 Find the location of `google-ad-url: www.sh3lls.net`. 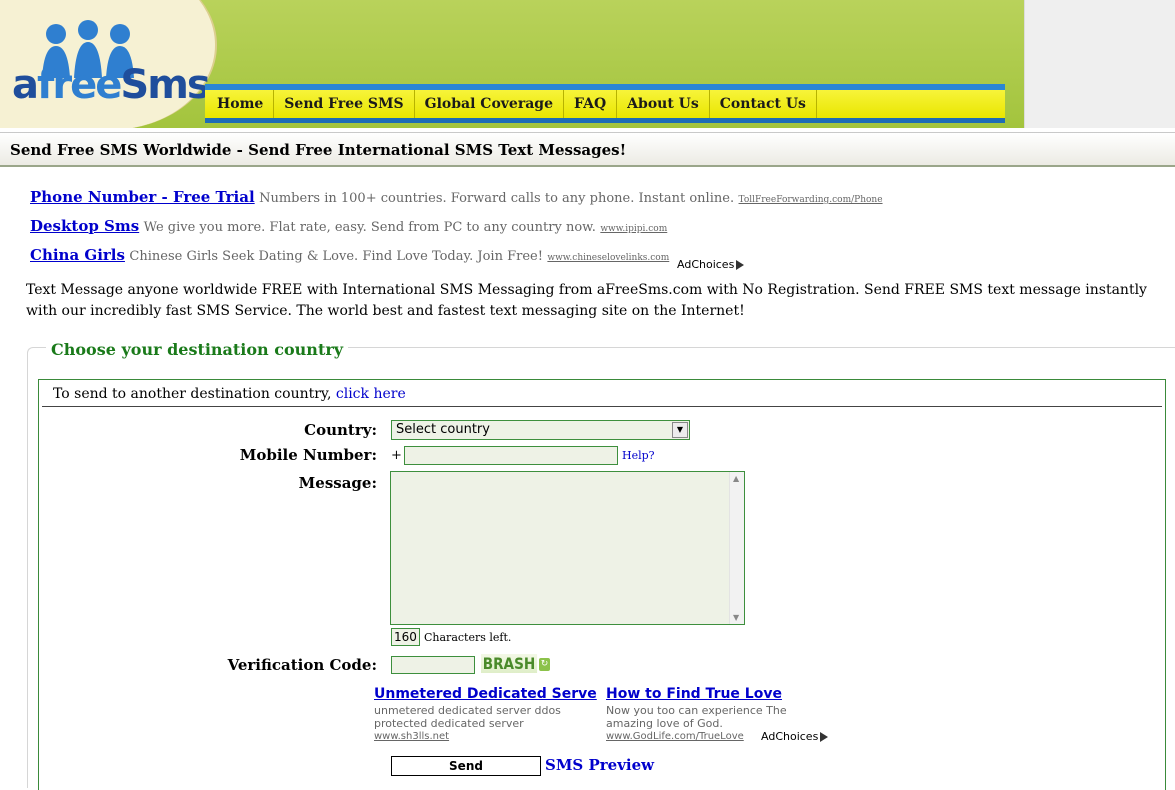

google-ad-url: www.sh3lls.net is located at coordinates (486, 736).